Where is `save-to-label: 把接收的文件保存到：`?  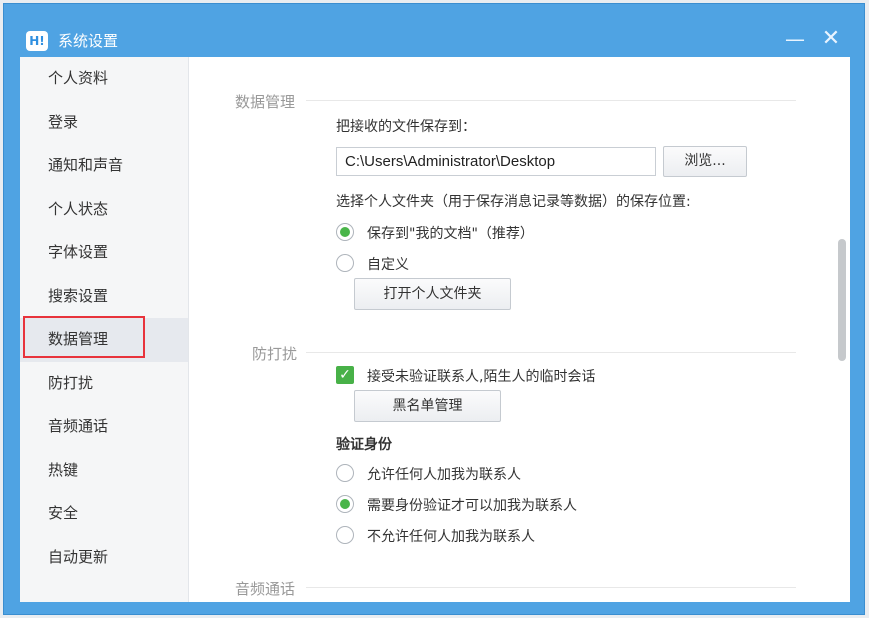
save-to-label: 把接收的文件保存到： is located at coordinates (406, 127).